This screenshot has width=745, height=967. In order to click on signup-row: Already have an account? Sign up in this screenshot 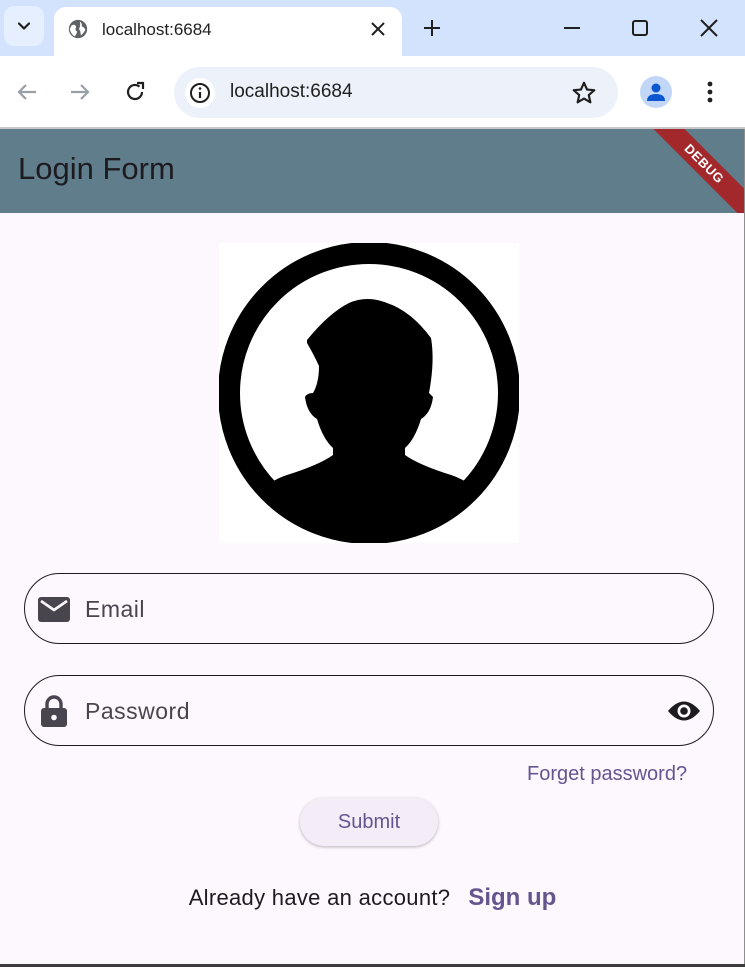, I will do `click(372, 898)`.